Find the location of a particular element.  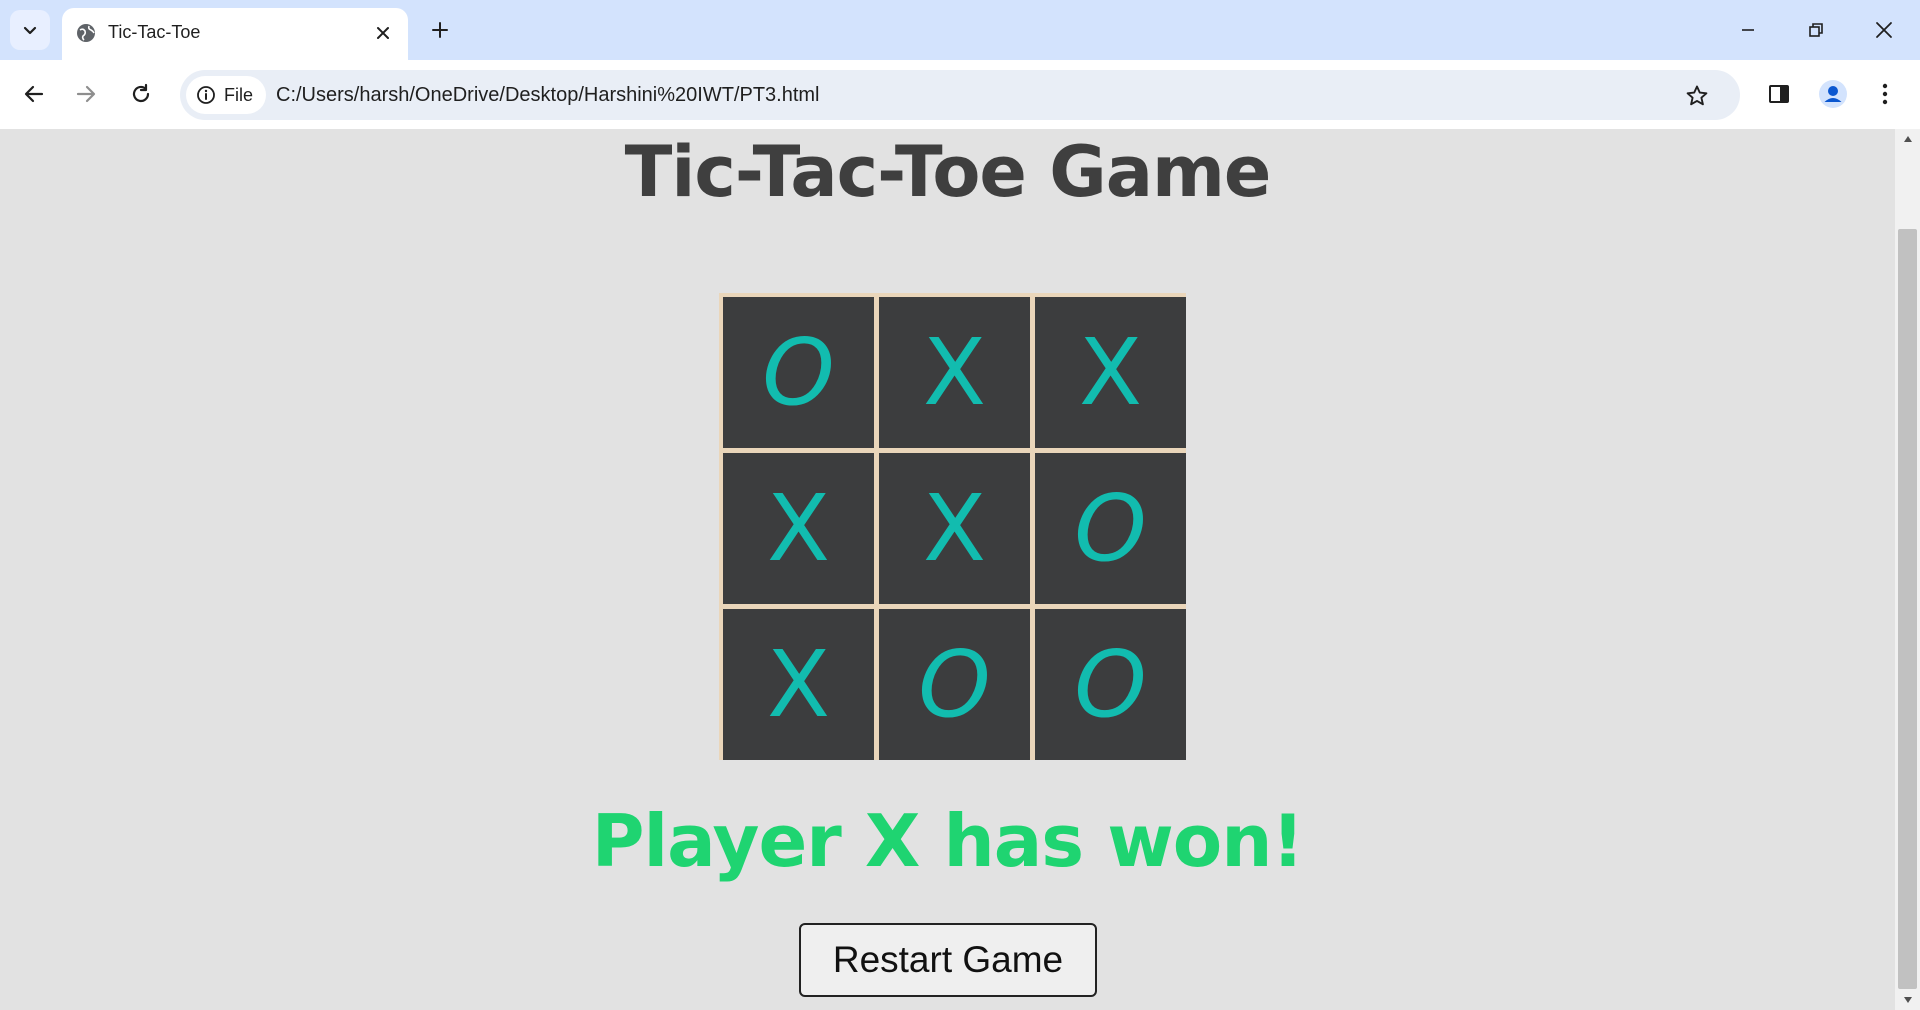

arrow-right-icon is located at coordinates (86, 94).